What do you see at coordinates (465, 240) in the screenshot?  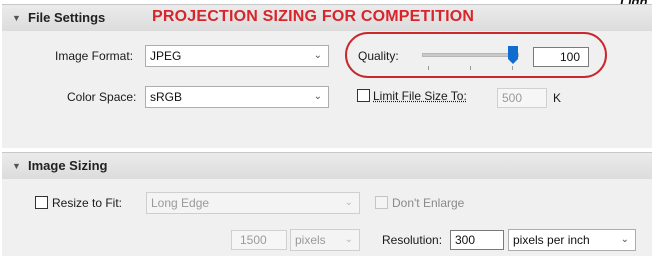 I see `resolution-input-value: 300` at bounding box center [465, 240].